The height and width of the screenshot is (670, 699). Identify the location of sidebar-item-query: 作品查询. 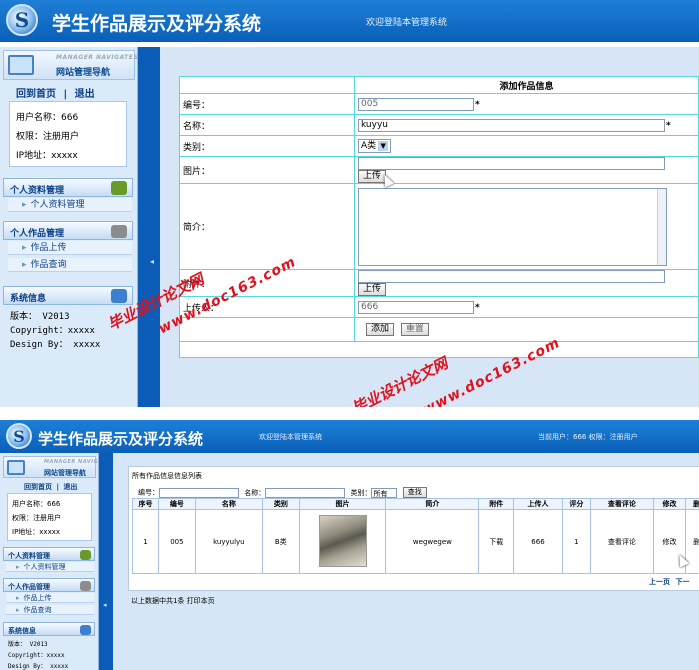
(70, 265).